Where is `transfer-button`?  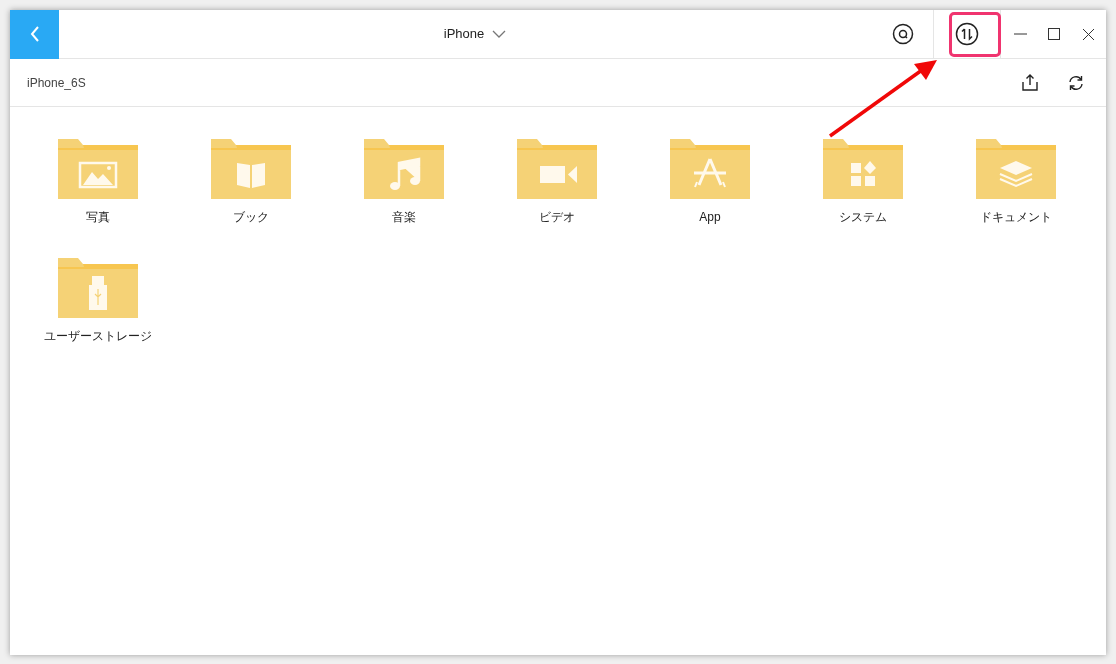
transfer-button is located at coordinates (967, 34).